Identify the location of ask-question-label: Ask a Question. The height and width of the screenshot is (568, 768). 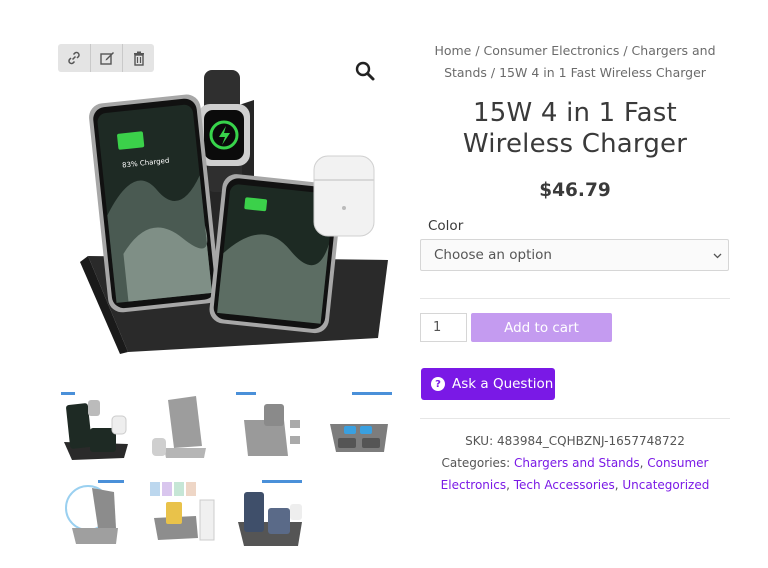
(503, 384).